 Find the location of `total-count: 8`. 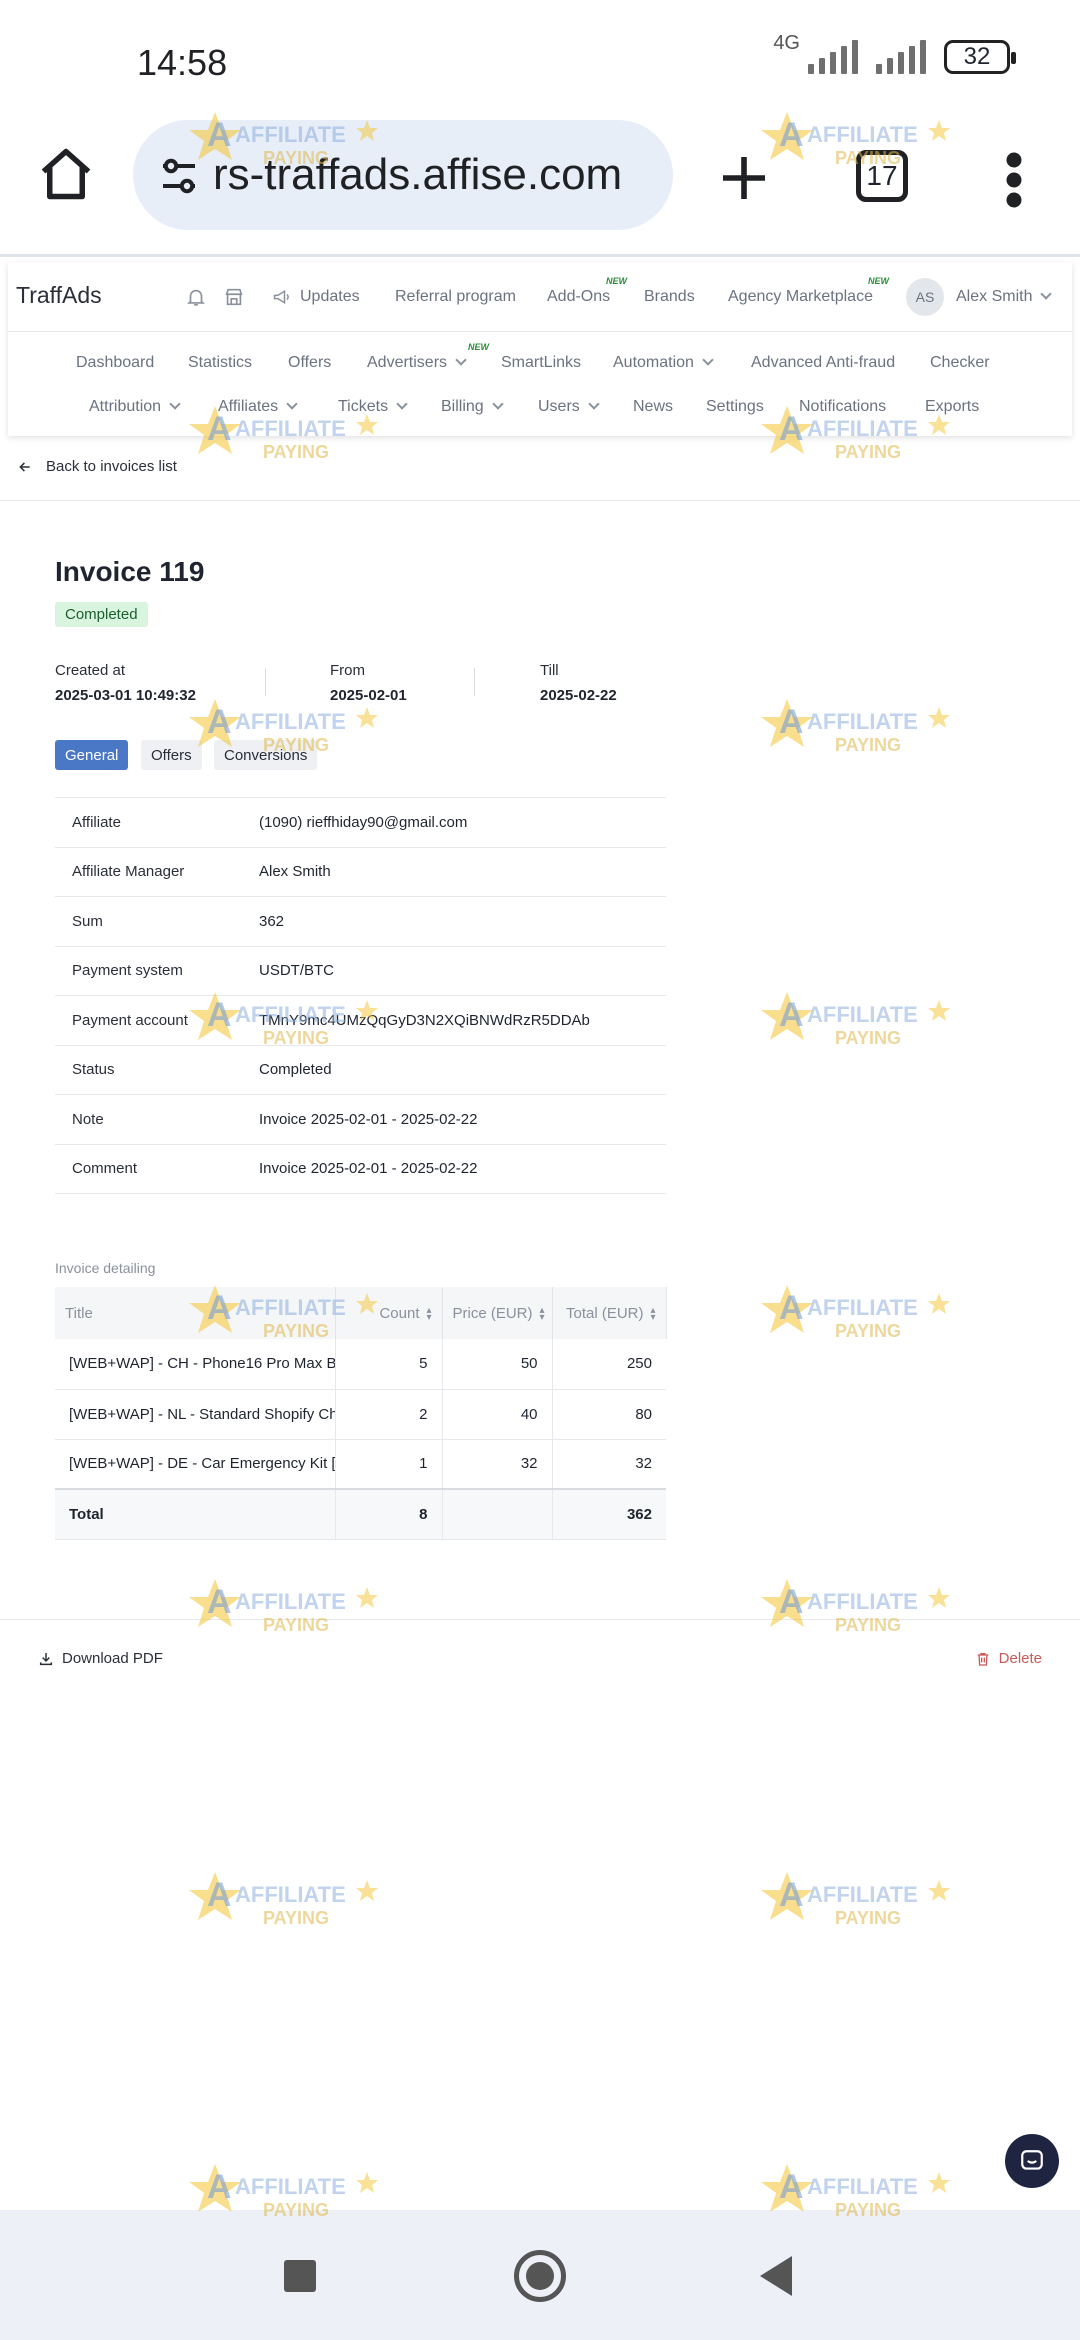

total-count: 8 is located at coordinates (388, 1514).